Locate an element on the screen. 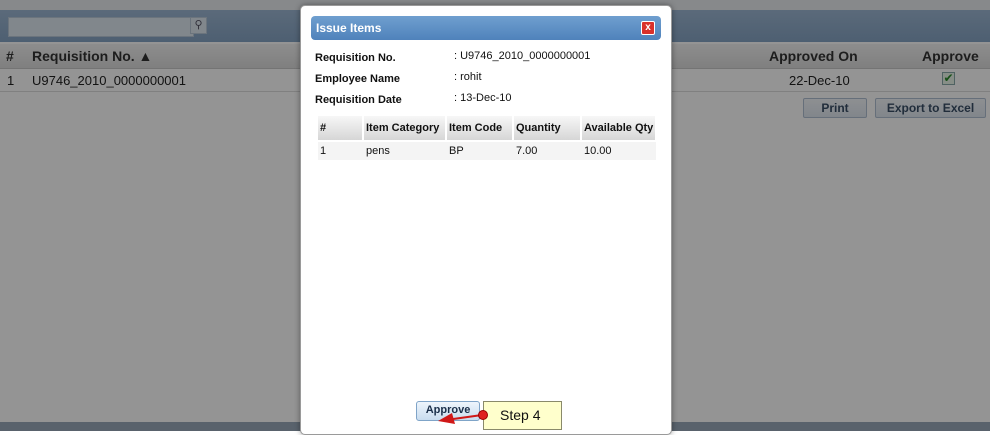 This screenshot has width=990, height=435. requisition-no-value: : U9746_2010_0000000001 is located at coordinates (522, 56).